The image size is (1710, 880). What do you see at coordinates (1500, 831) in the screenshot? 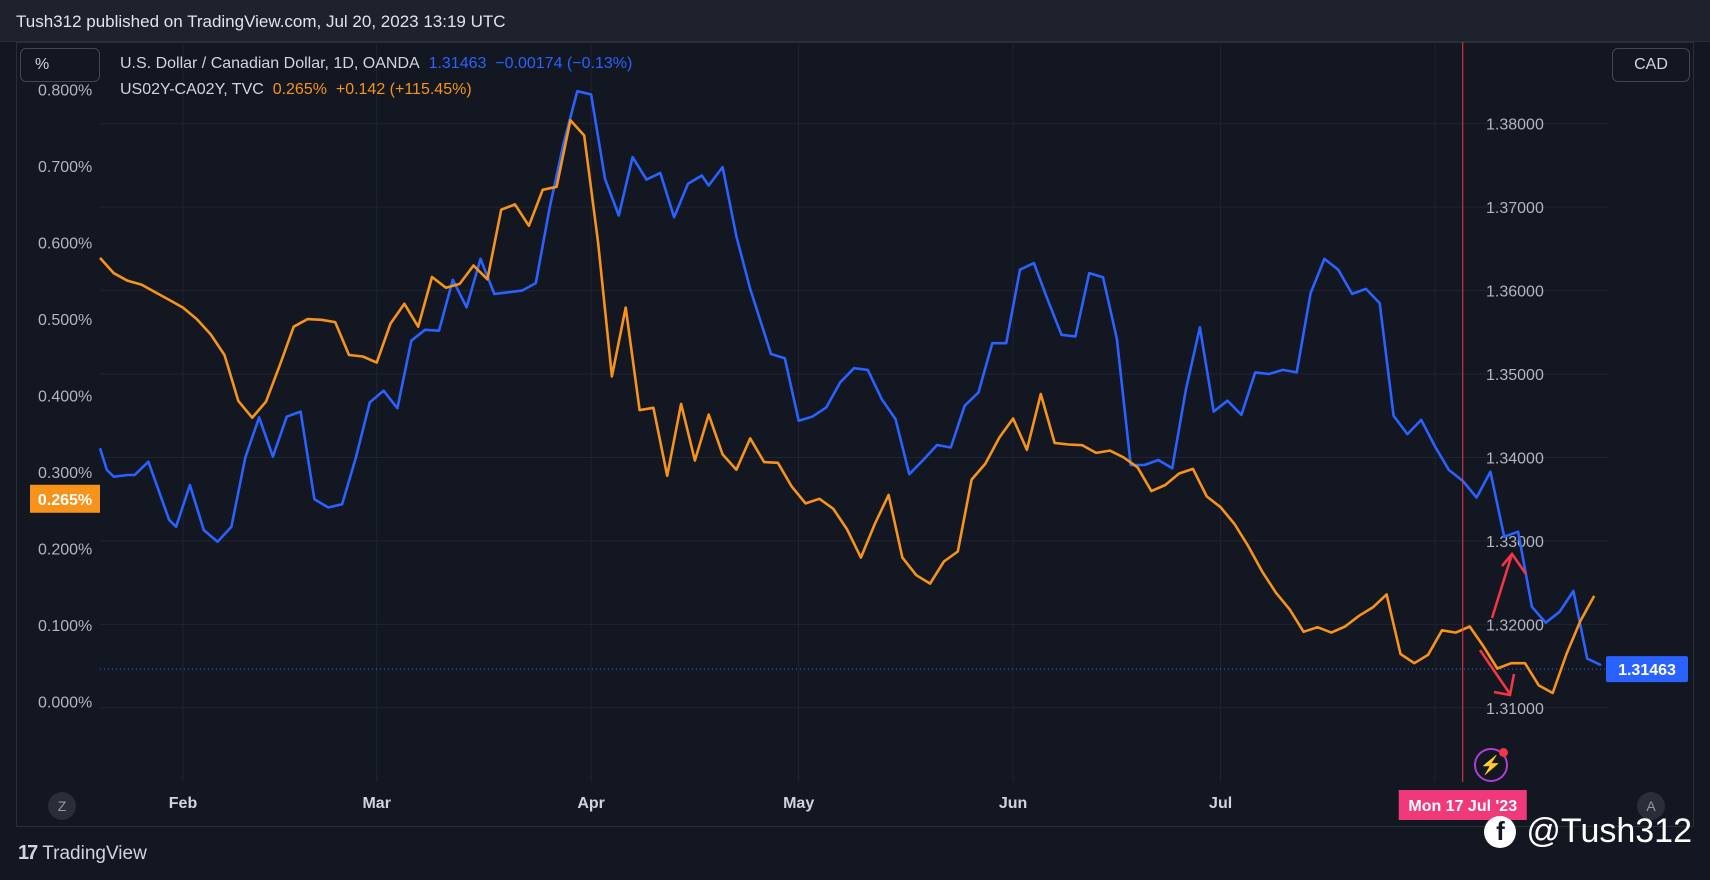
I see `facebook-icon: f` at bounding box center [1500, 831].